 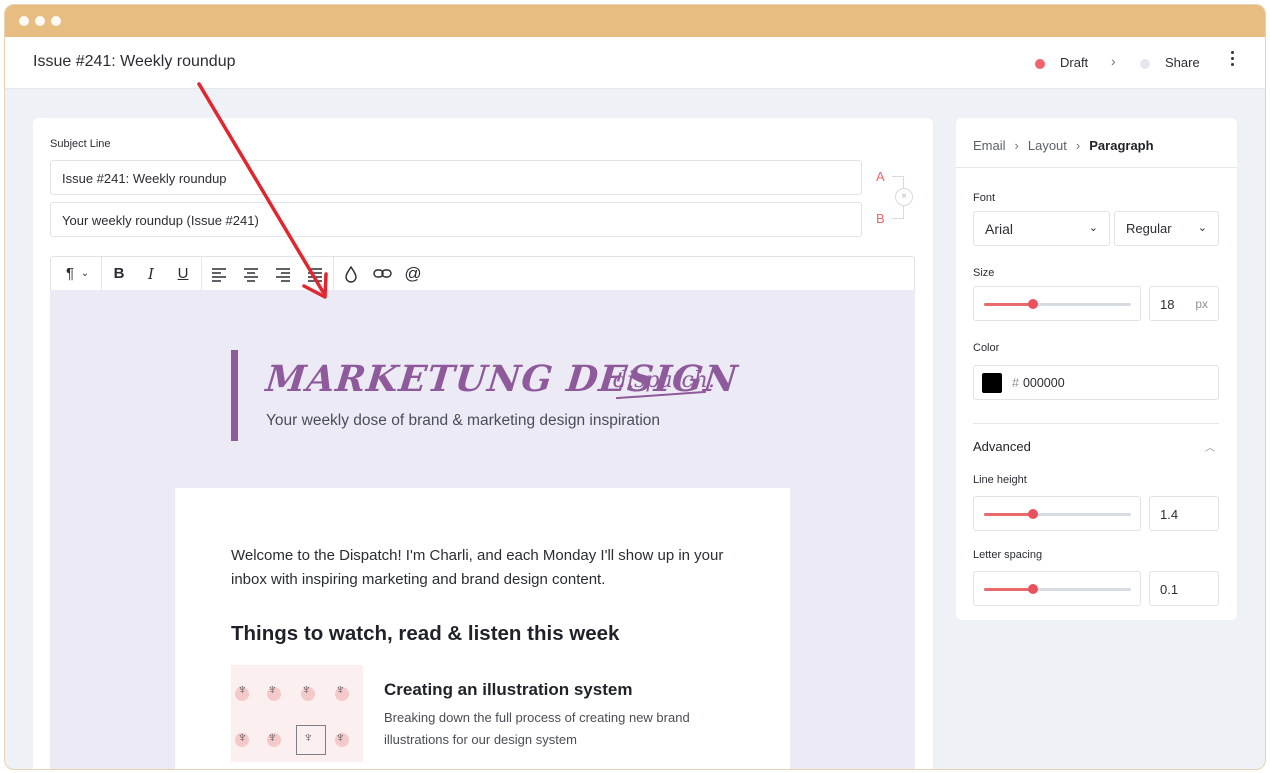 I want to click on share-status-dot-icon, so click(x=1145, y=64).